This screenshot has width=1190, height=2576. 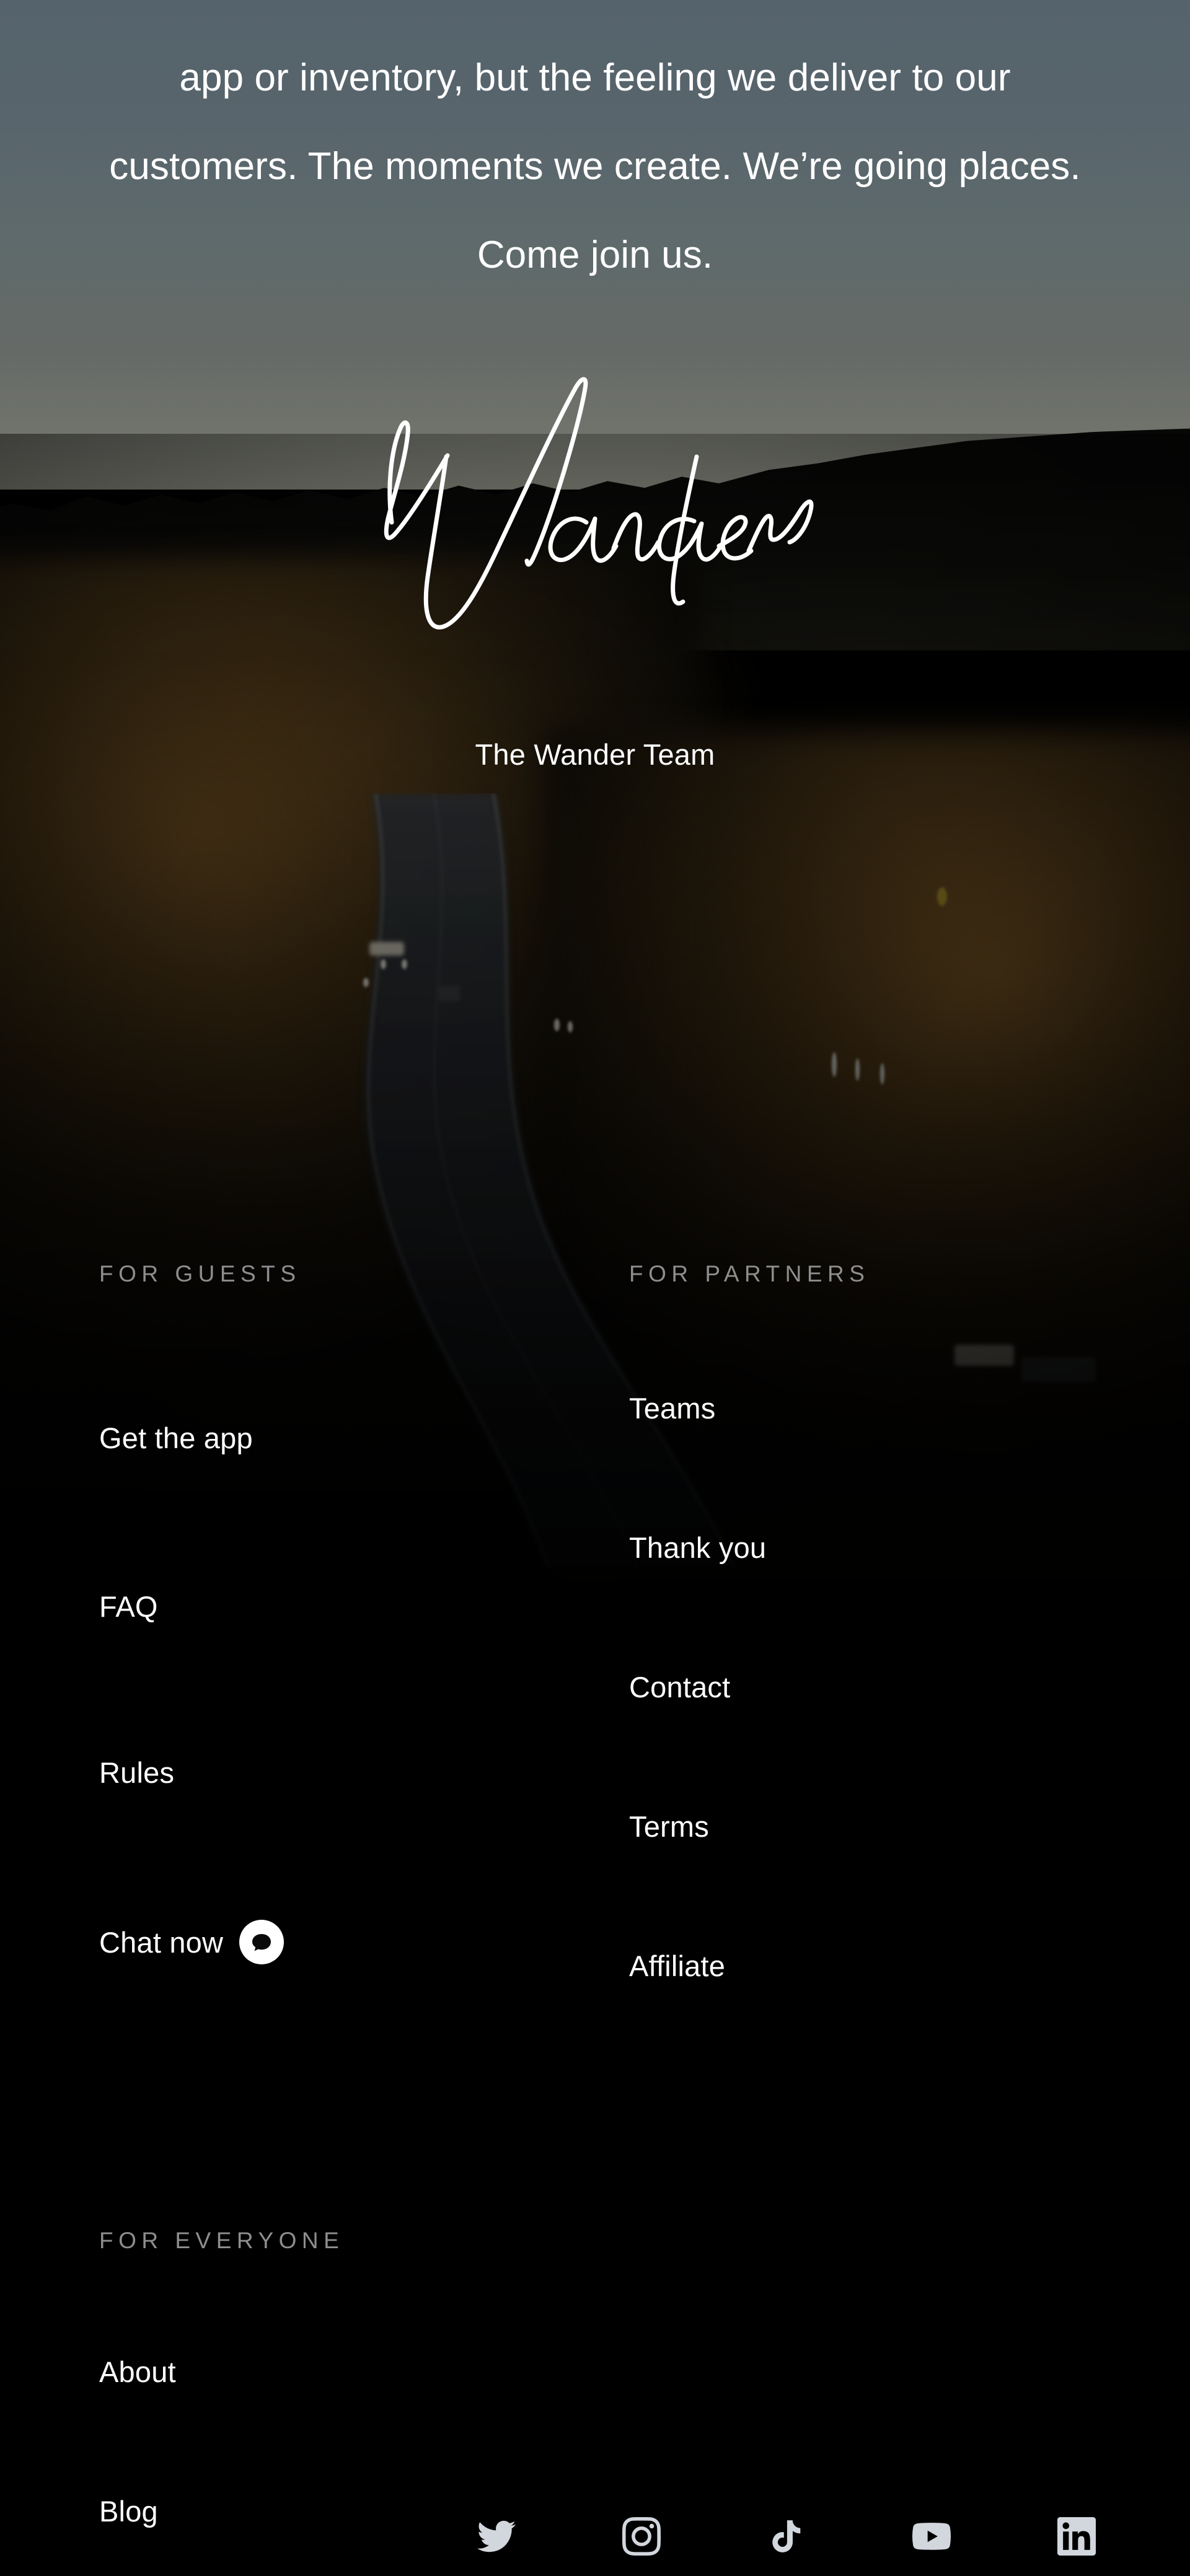 I want to click on footer-link-chat-now-label: Chat now, so click(x=161, y=1942).